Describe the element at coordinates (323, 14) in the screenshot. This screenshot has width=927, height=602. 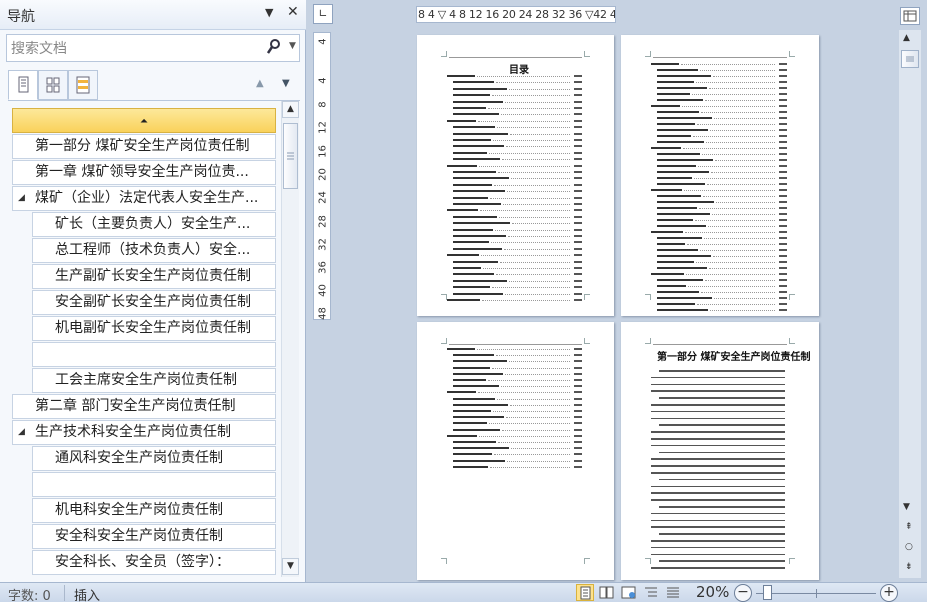
I see `tab-stop-selector: ∟` at that location.